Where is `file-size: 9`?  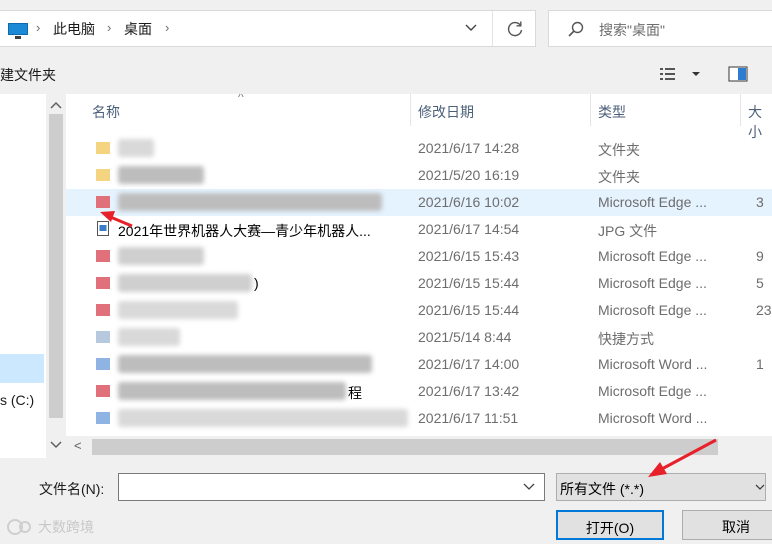 file-size: 9 is located at coordinates (760, 256).